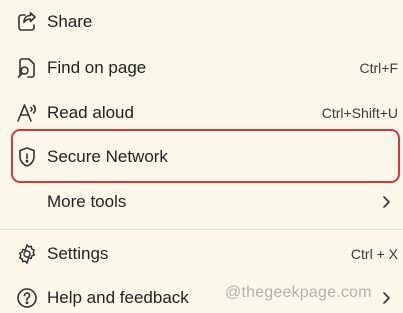 Image resolution: width=403 pixels, height=313 pixels. Describe the element at coordinates (27, 298) in the screenshot. I see `question-icon` at that location.